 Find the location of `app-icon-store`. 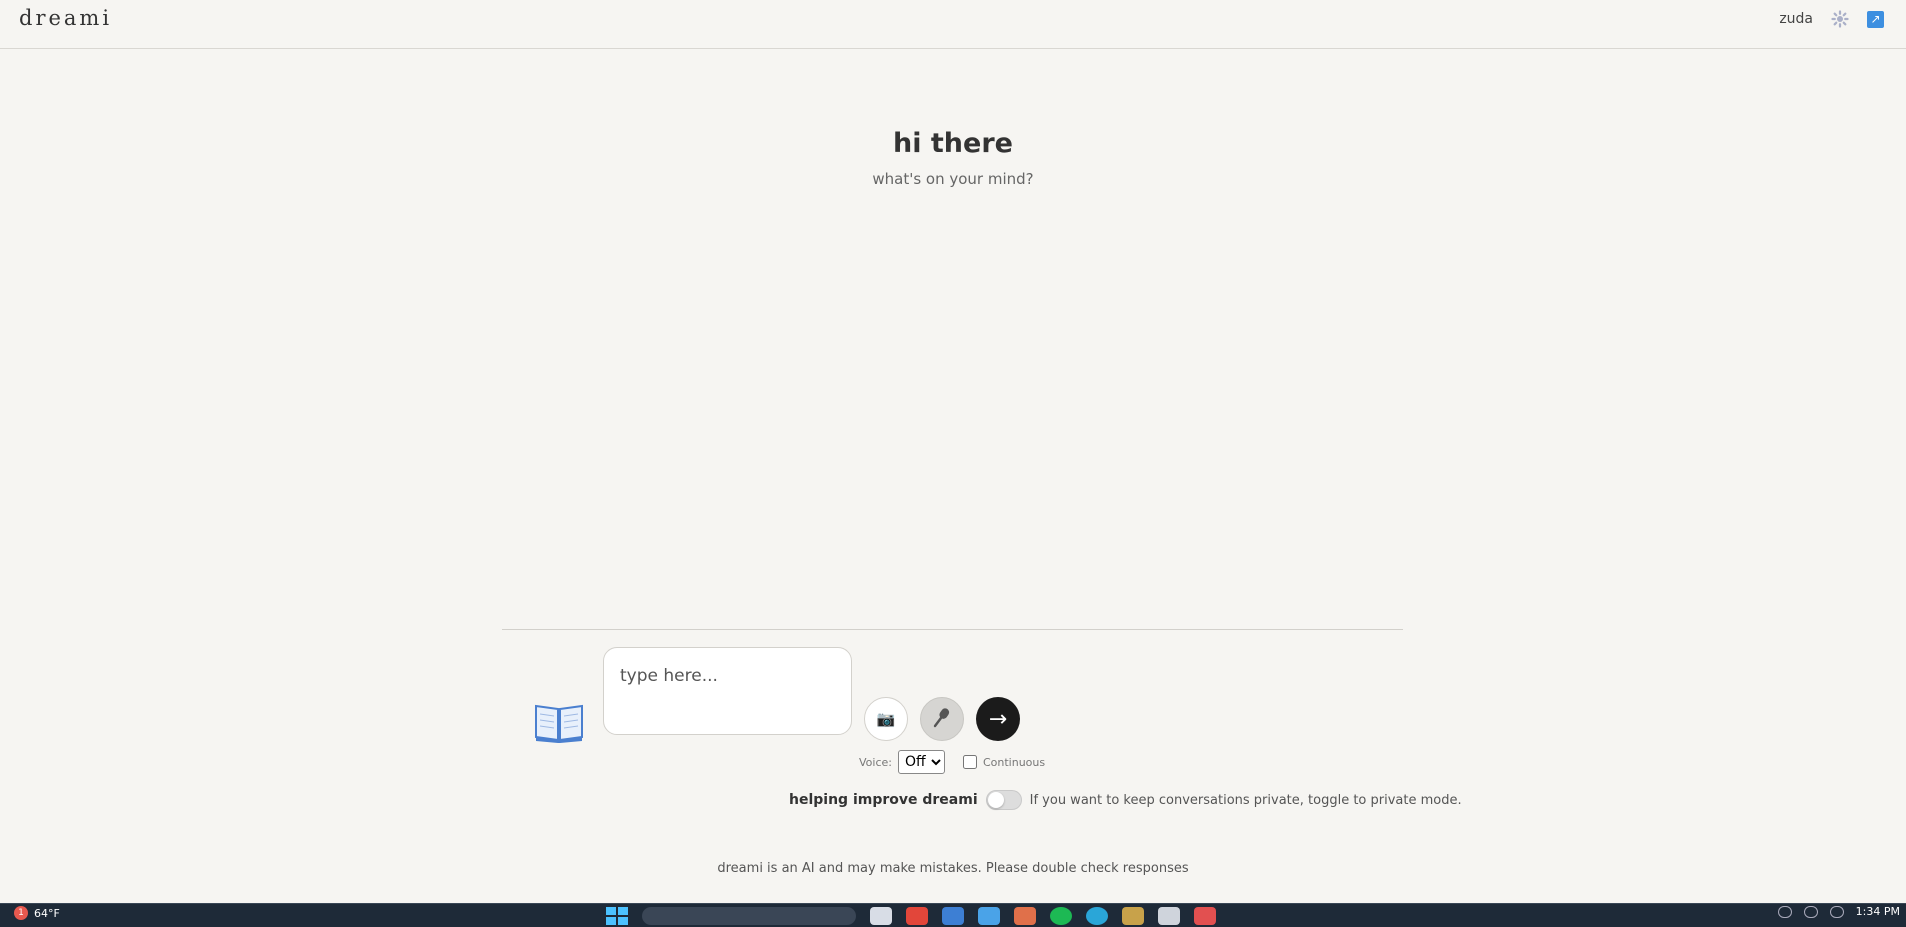

app-icon-store is located at coordinates (953, 916).